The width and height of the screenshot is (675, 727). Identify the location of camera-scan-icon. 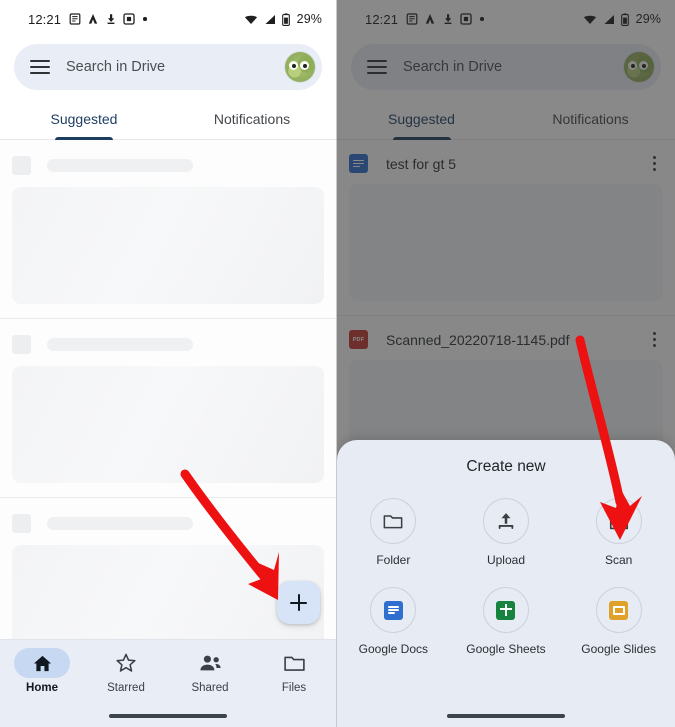
(618, 521).